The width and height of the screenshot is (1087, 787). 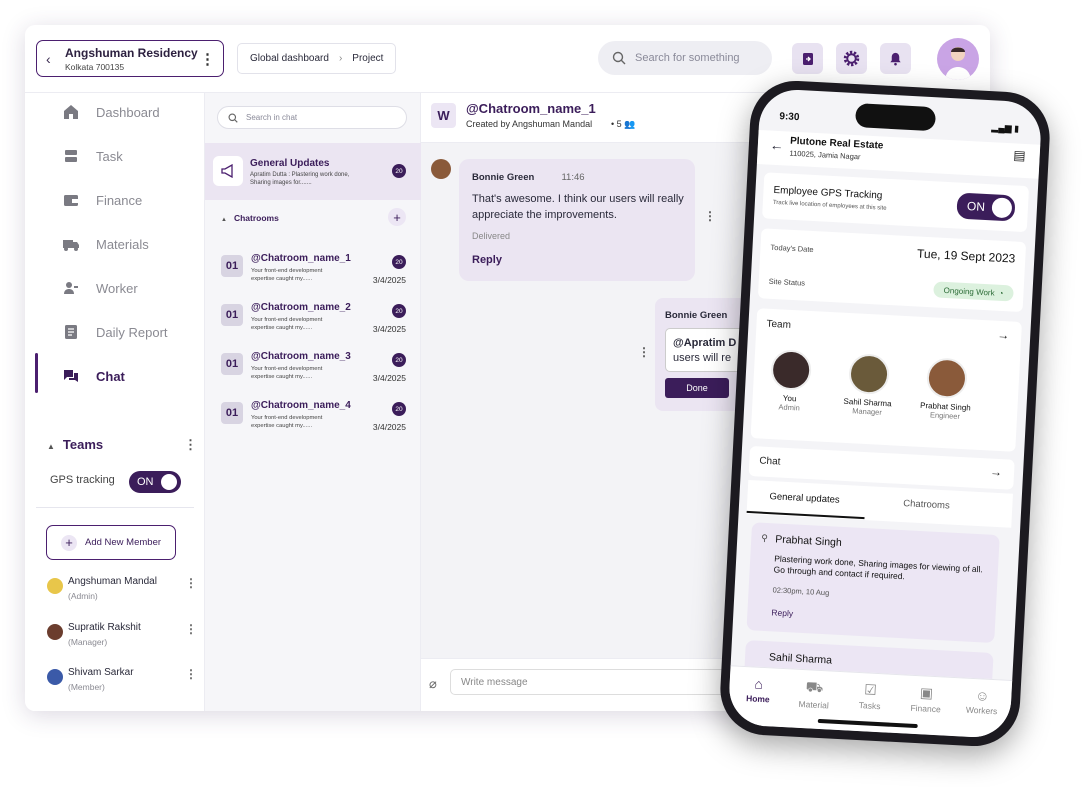 What do you see at coordinates (109, 156) in the screenshot?
I see `sidebar-item-label: Task` at bounding box center [109, 156].